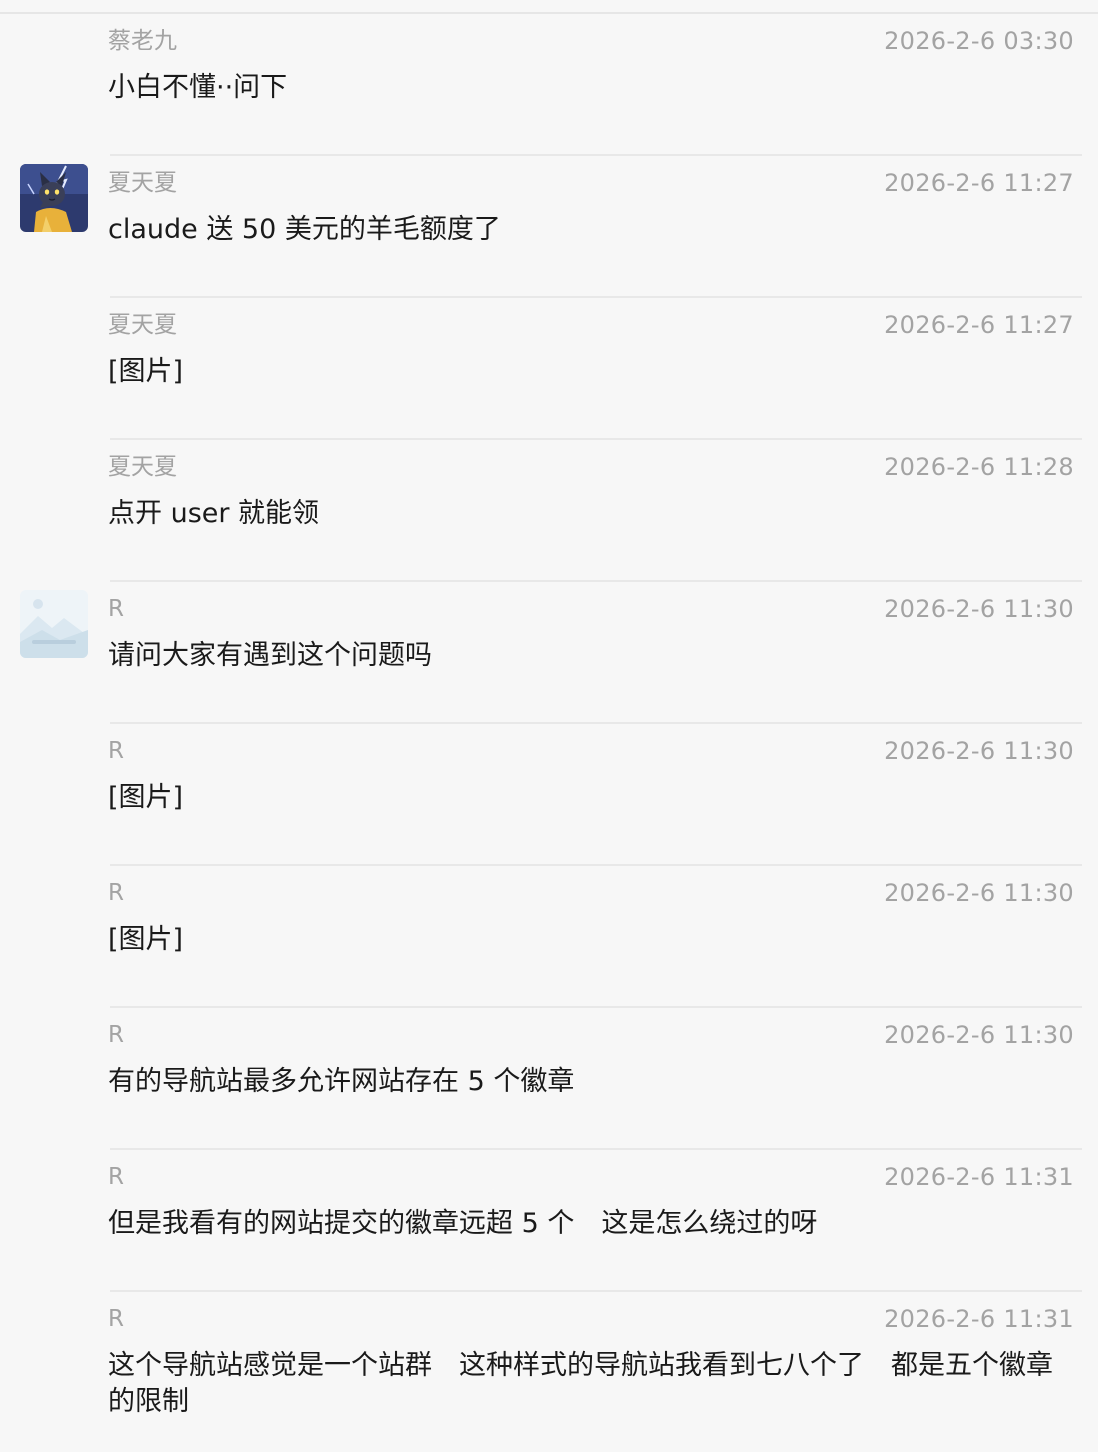  I want to click on message-item: 夏天夏 2026-2-6 11:27 claude 送 50 美元的羊毛额度了, so click(549, 227).